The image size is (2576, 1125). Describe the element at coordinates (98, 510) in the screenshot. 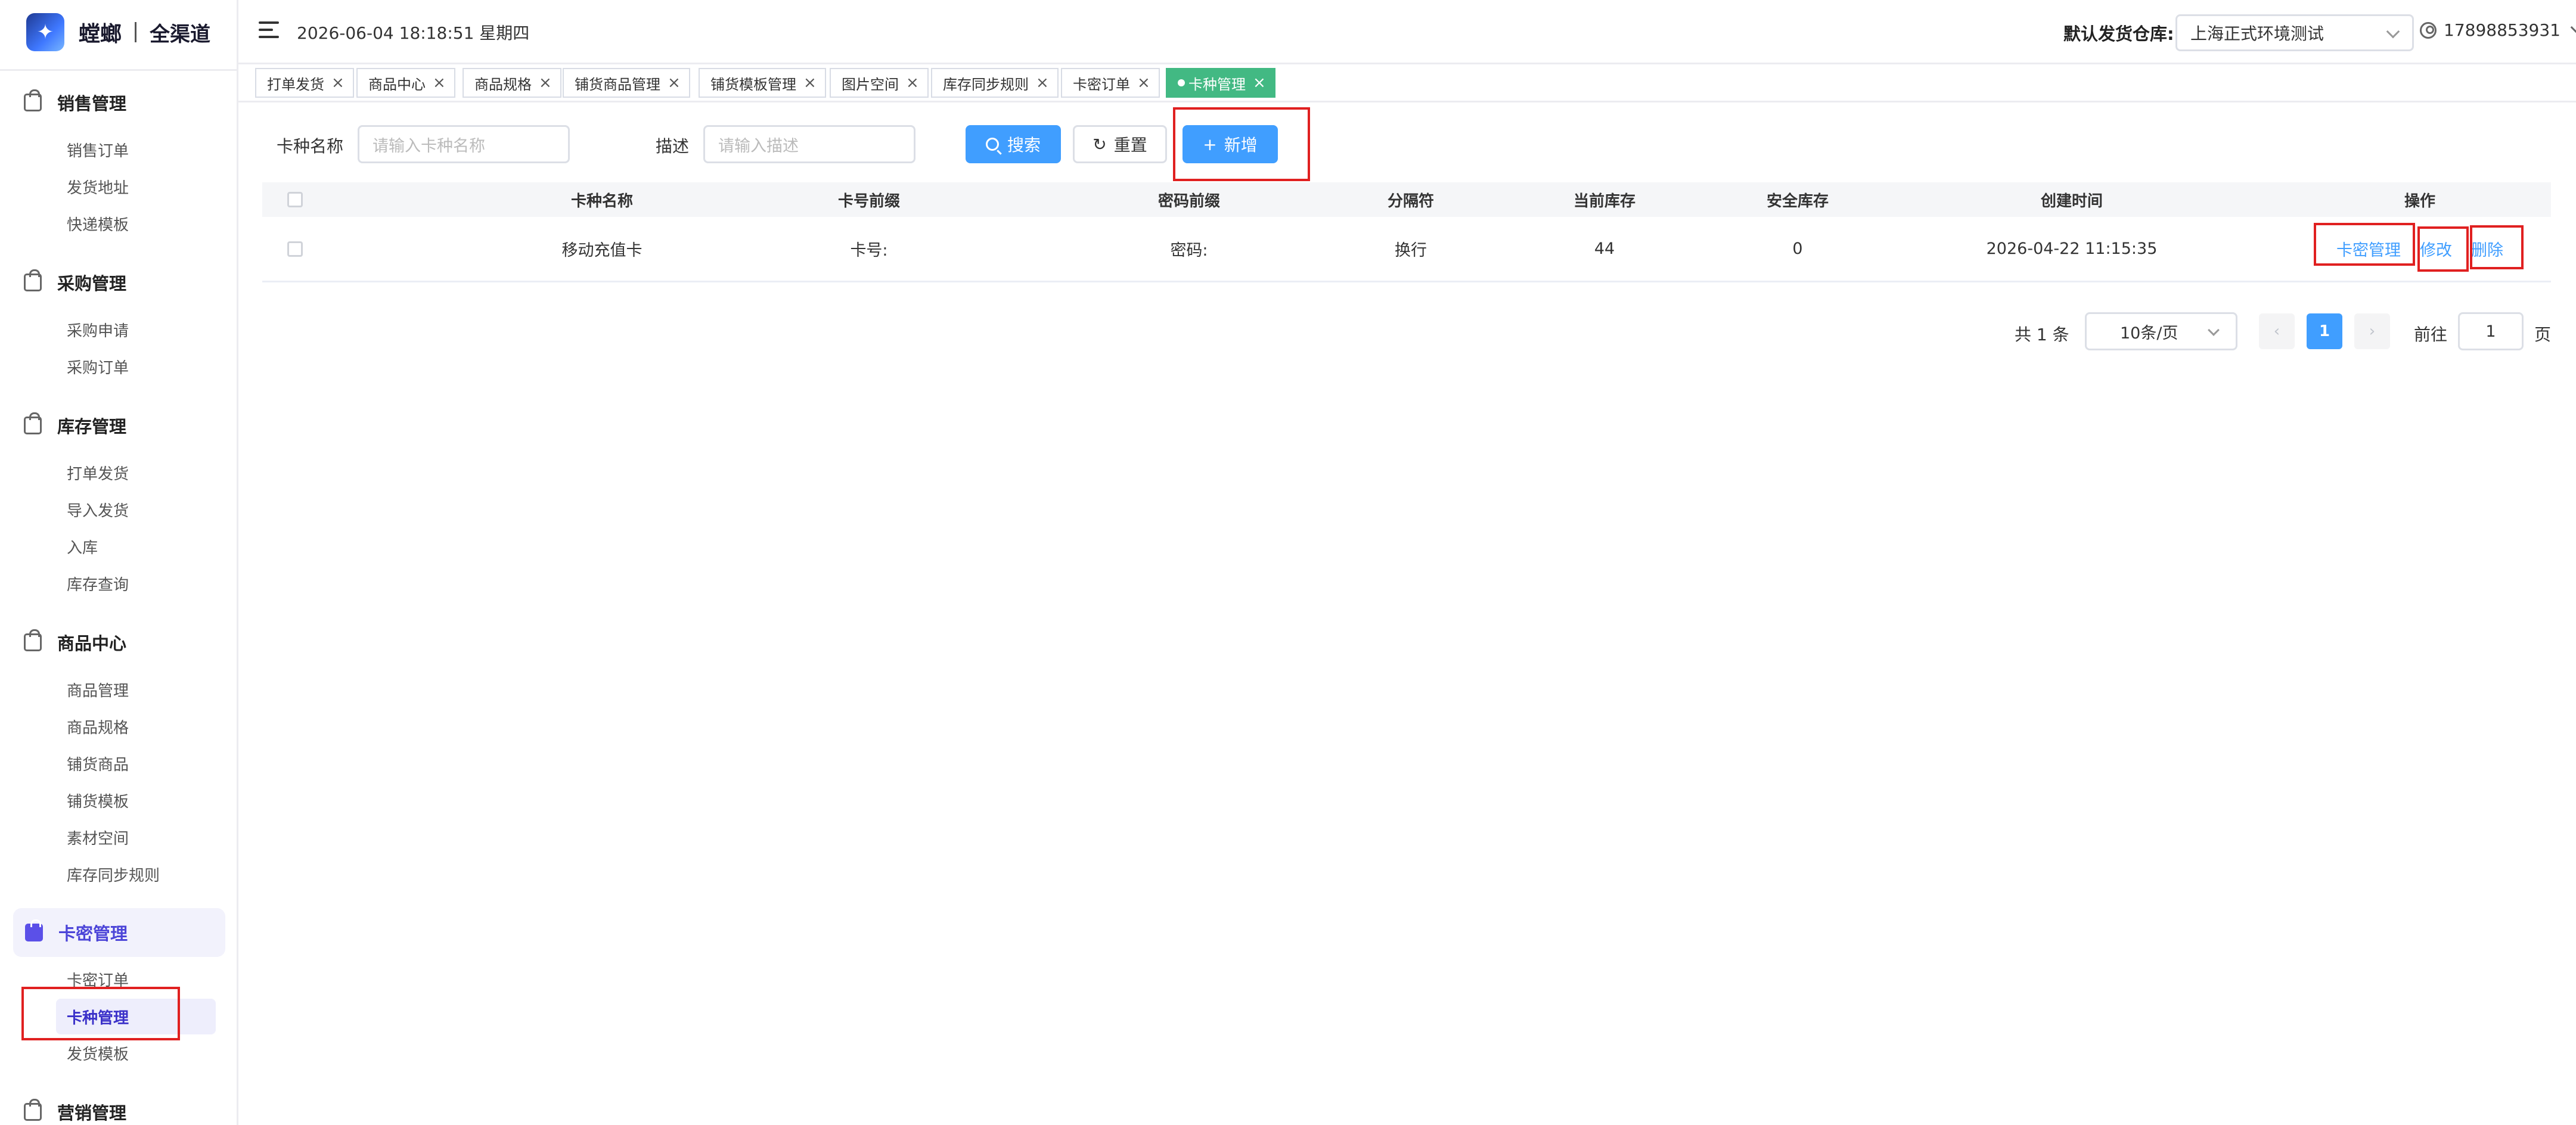

I see `sidebar-item-import-ship: 导入发货` at that location.